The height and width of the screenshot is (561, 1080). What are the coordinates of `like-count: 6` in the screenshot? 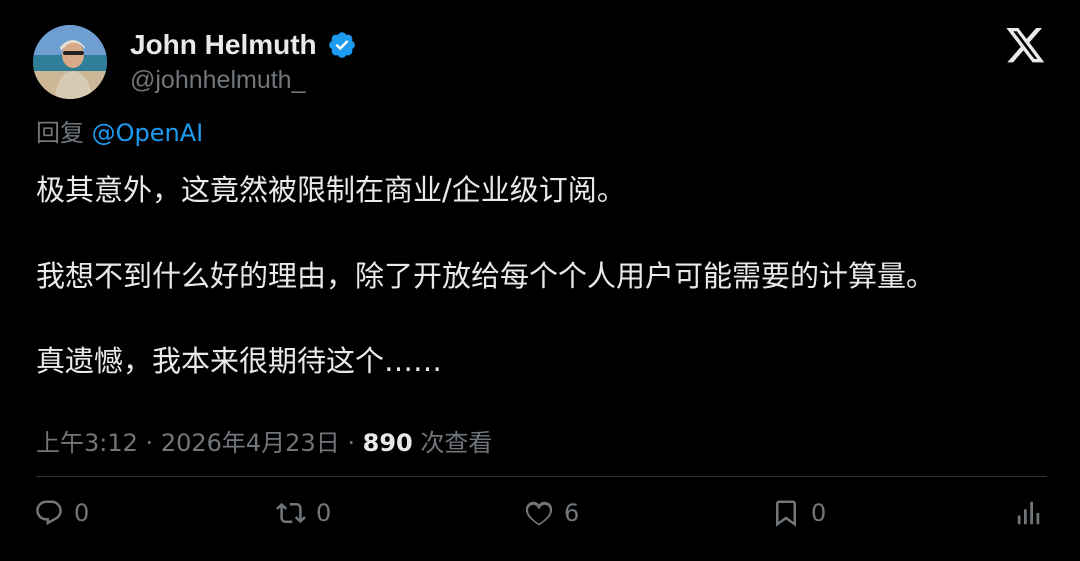 It's located at (572, 513).